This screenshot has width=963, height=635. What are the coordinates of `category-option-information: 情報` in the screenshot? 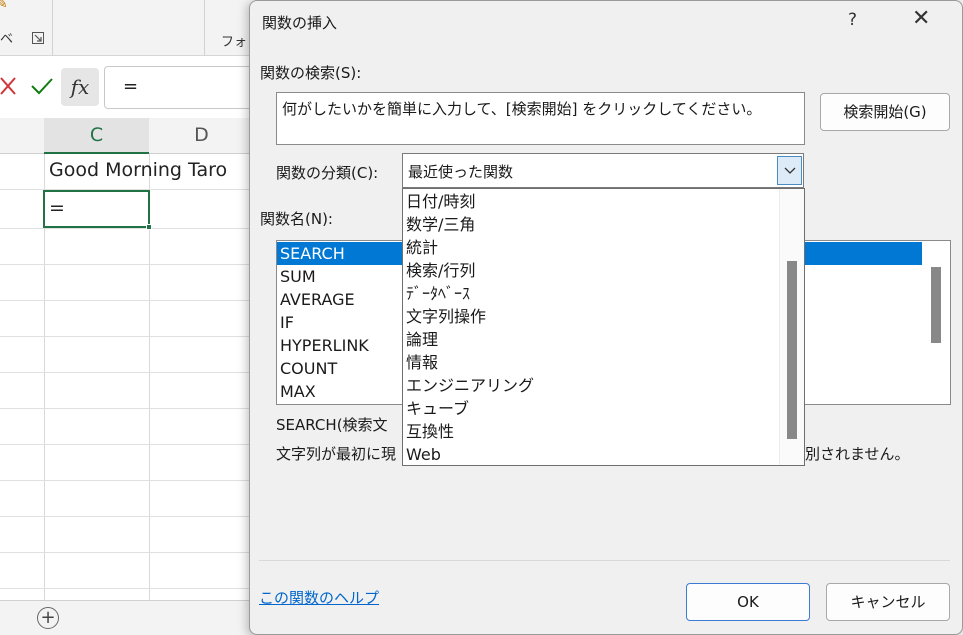 It's located at (422, 362).